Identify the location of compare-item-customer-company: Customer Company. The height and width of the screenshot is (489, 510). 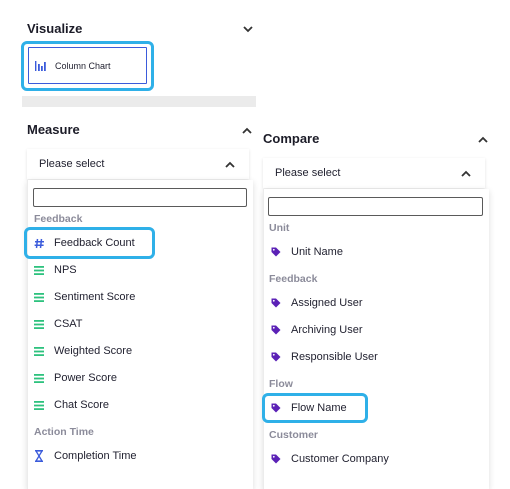
(330, 459).